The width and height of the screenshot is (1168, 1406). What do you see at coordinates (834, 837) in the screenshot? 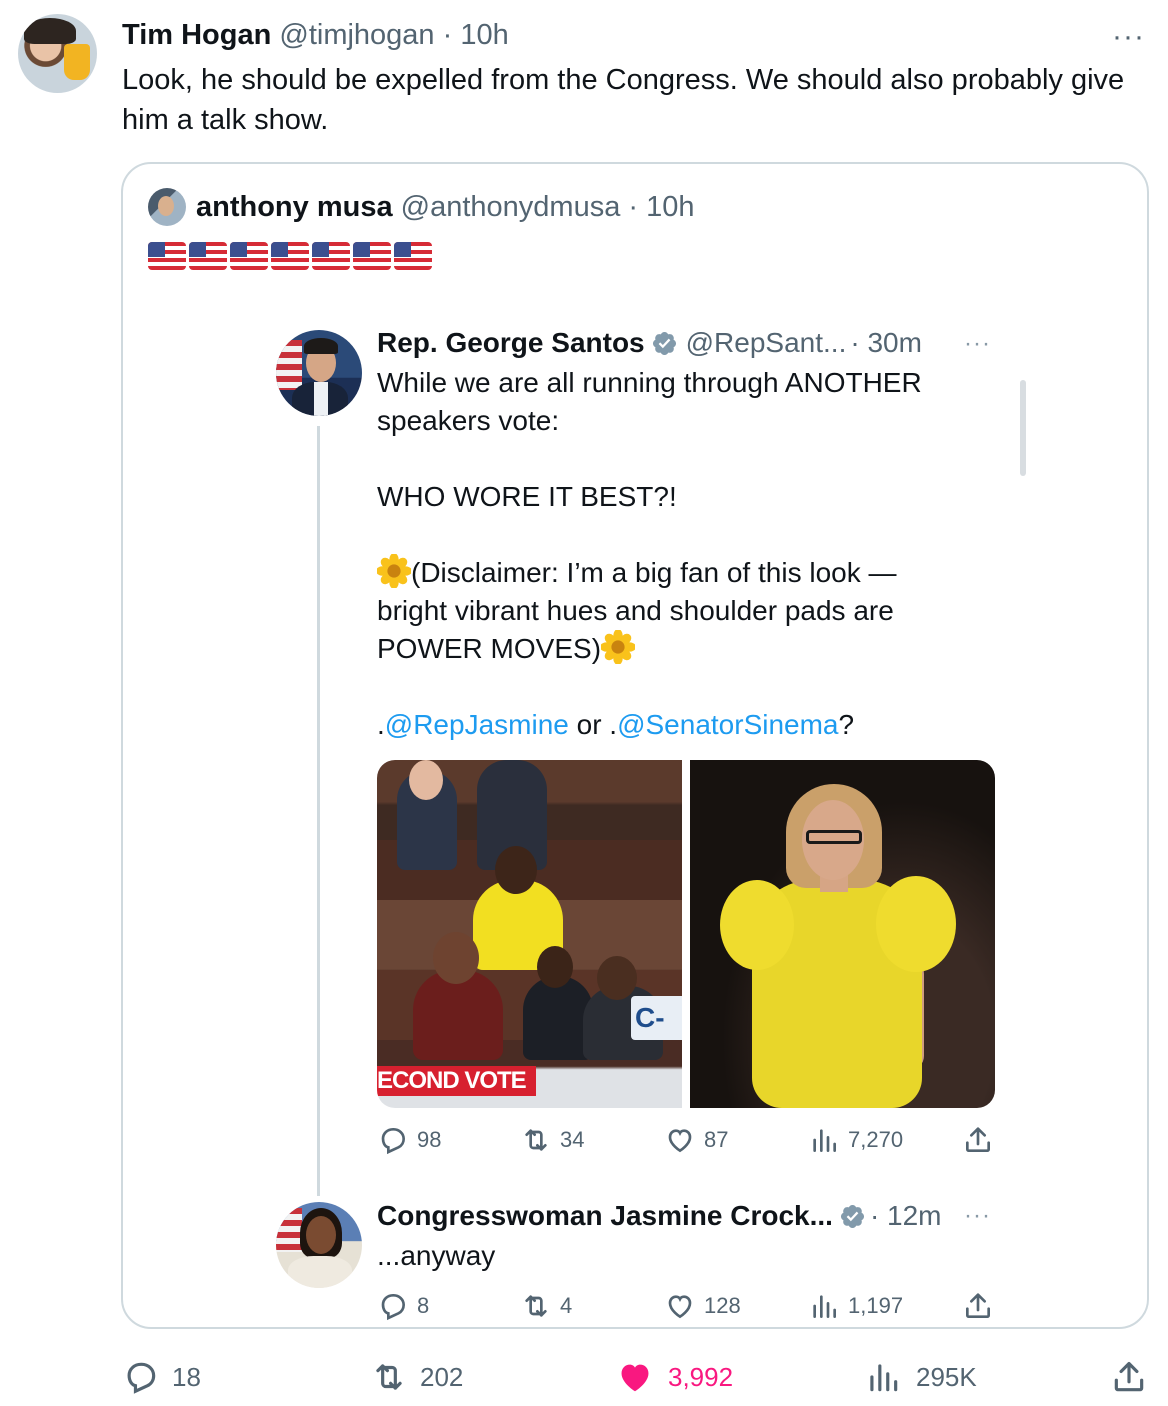
I see `photo-glasses` at bounding box center [834, 837].